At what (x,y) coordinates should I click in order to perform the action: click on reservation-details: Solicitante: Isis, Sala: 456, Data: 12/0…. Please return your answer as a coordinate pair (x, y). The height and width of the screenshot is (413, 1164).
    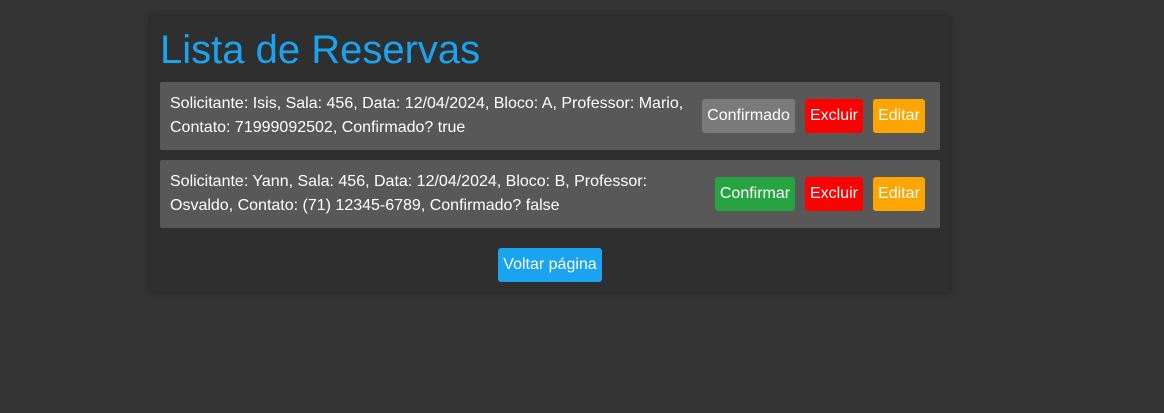
    Looking at the image, I should click on (427, 115).